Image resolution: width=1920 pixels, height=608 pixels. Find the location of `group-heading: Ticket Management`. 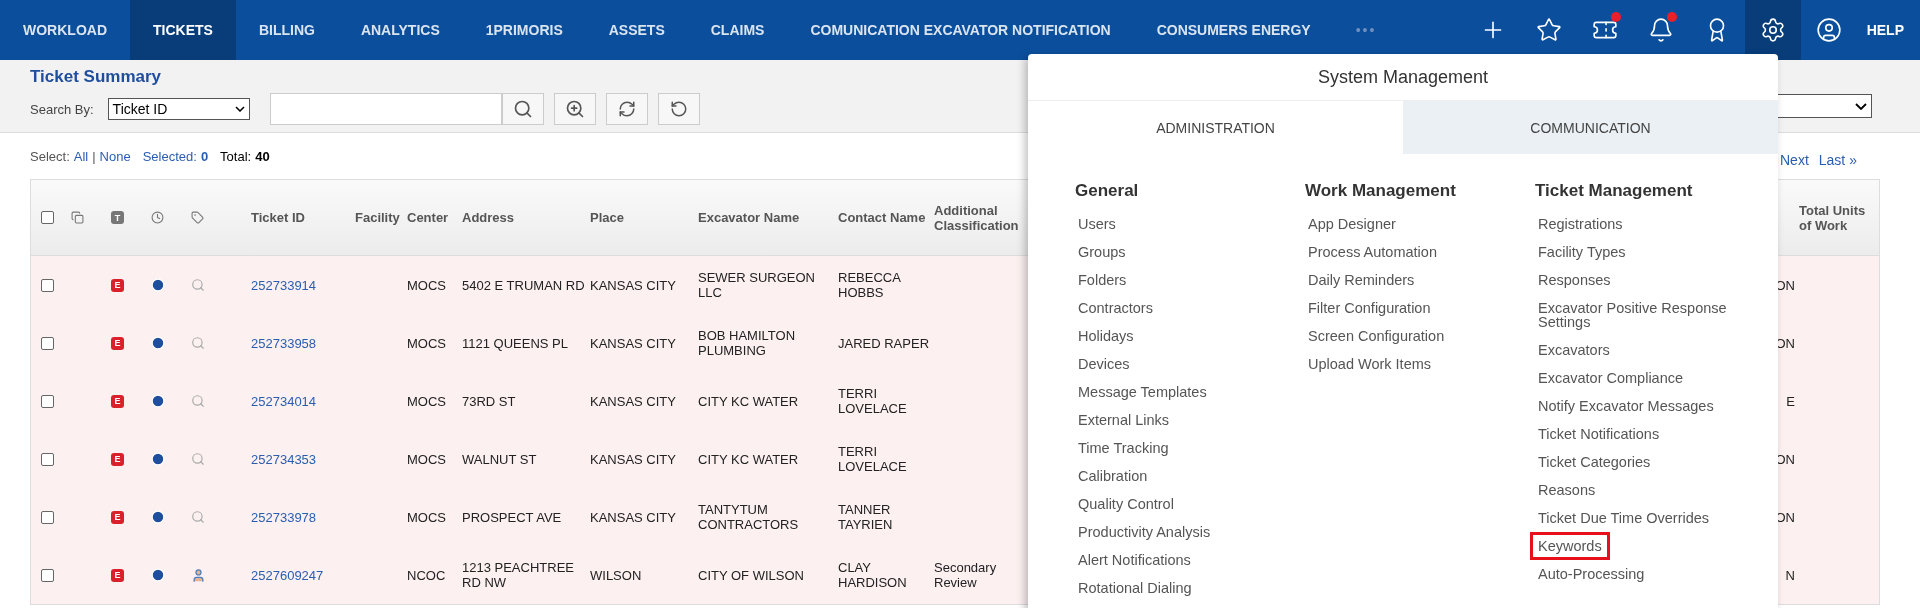

group-heading: Ticket Management is located at coordinates (1614, 191).